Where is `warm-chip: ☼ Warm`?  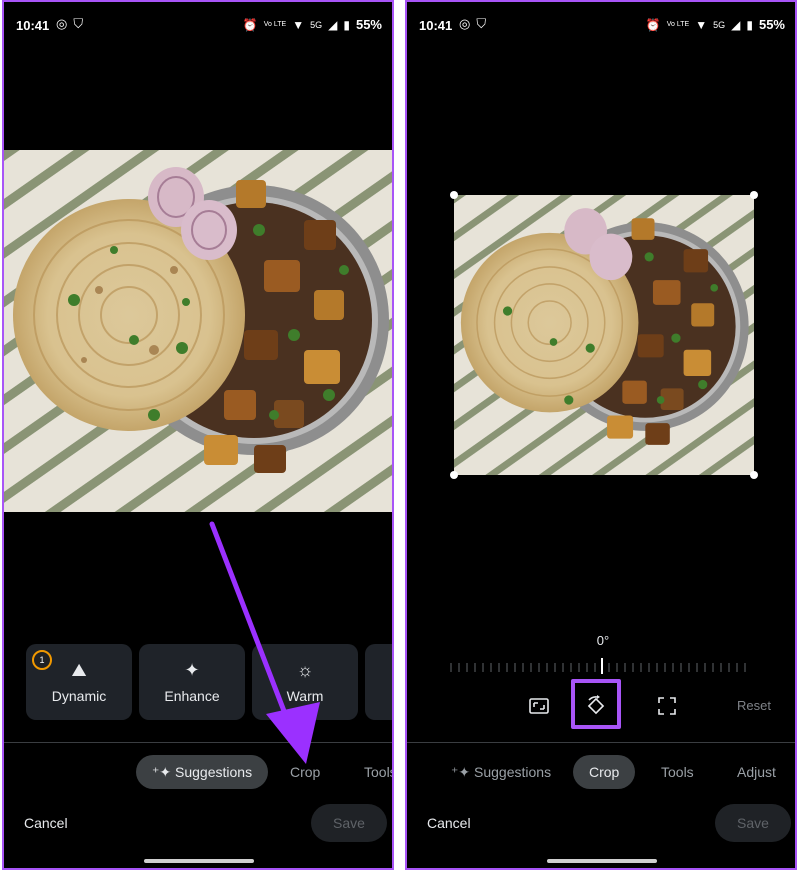
warm-chip: ☼ Warm is located at coordinates (305, 682).